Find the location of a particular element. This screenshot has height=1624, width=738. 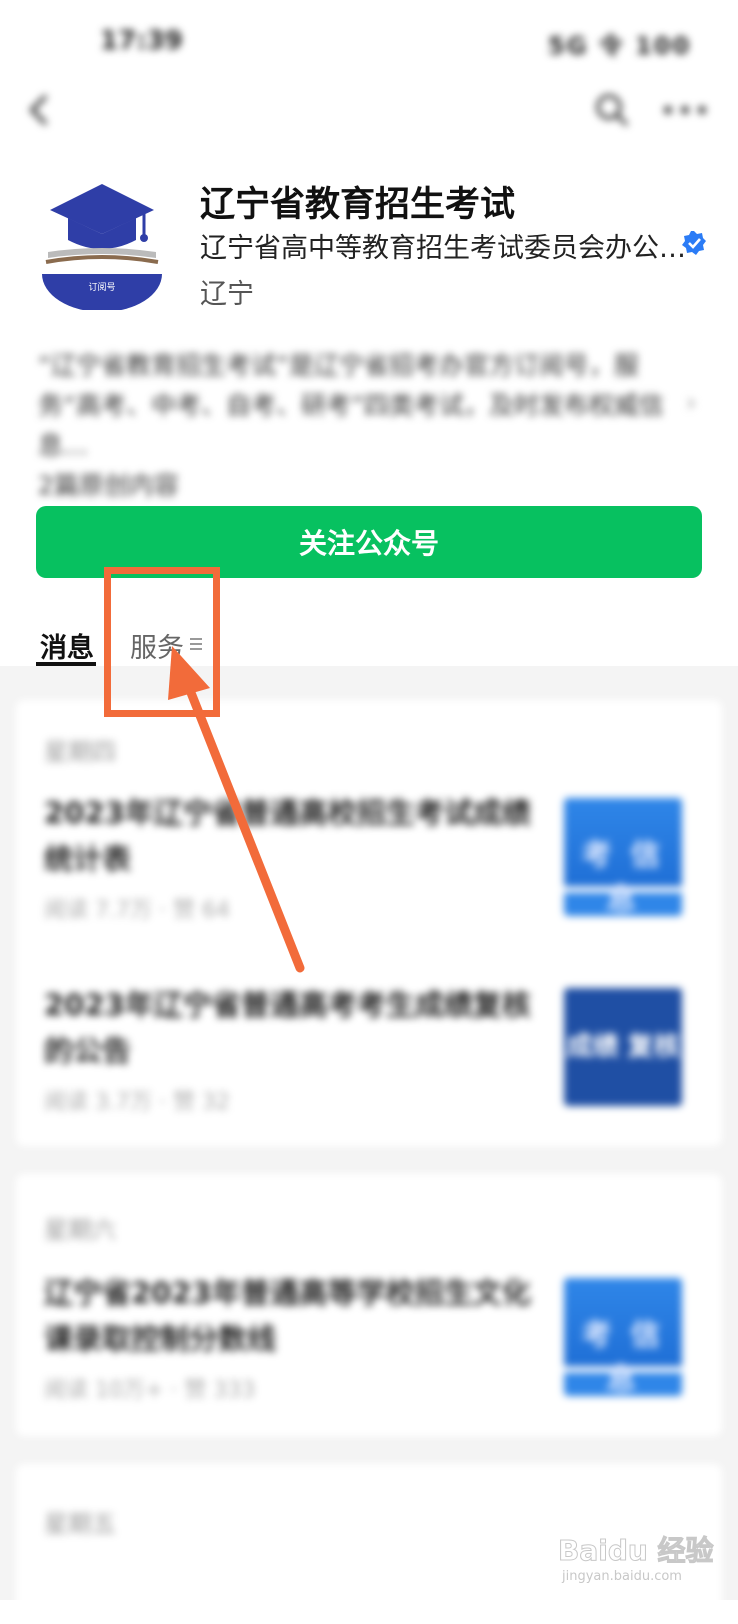

intro-count: 2篇原创内容 is located at coordinates (108, 485).